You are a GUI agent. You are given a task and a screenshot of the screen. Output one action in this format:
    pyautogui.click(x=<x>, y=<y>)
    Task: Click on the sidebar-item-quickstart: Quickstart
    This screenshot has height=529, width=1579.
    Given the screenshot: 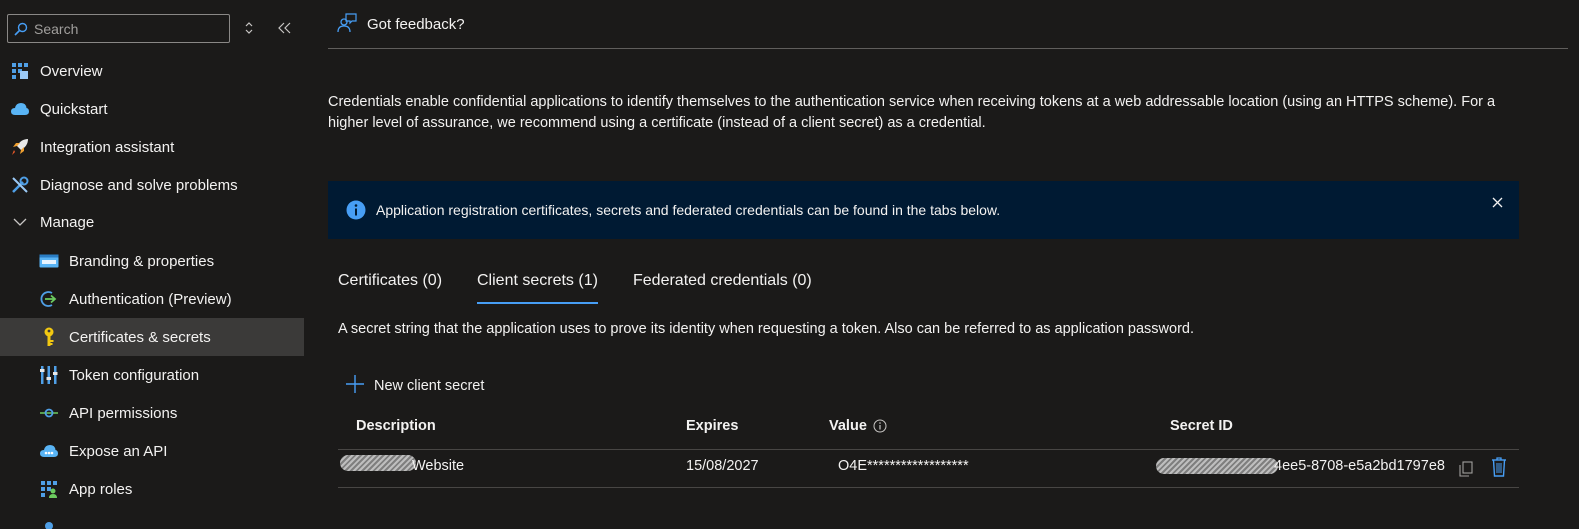 What is the action you would take?
    pyautogui.click(x=152, y=109)
    